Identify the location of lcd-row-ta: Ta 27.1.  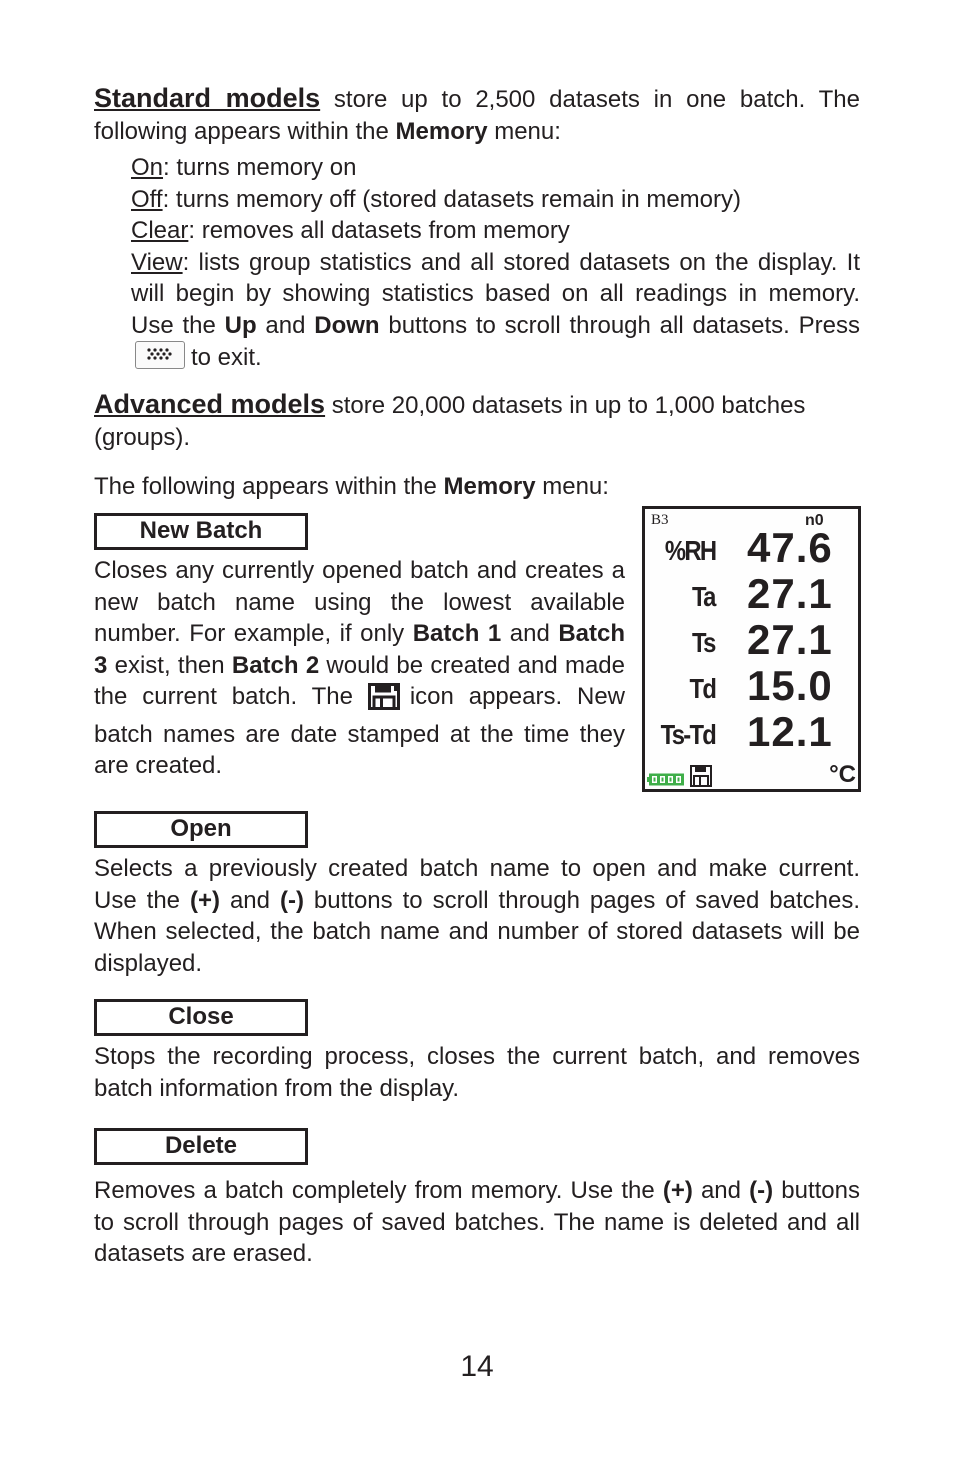
(762, 593).